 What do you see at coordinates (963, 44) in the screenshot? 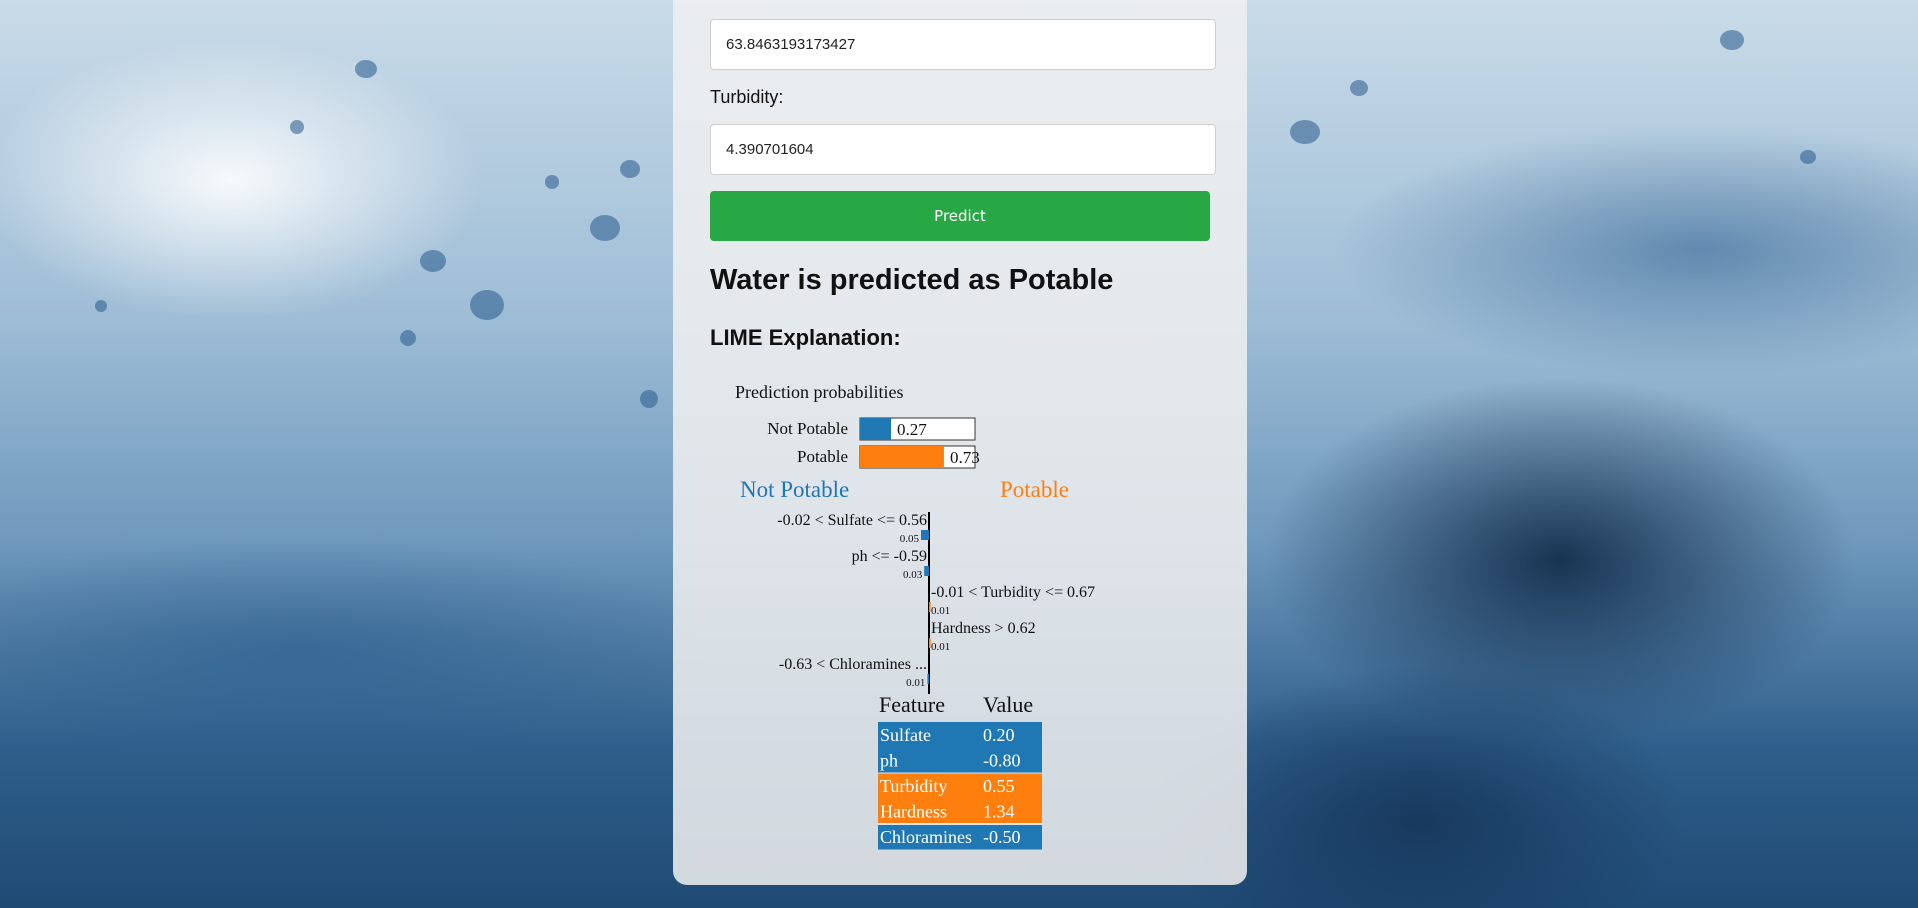
I see `previous-feature-input` at bounding box center [963, 44].